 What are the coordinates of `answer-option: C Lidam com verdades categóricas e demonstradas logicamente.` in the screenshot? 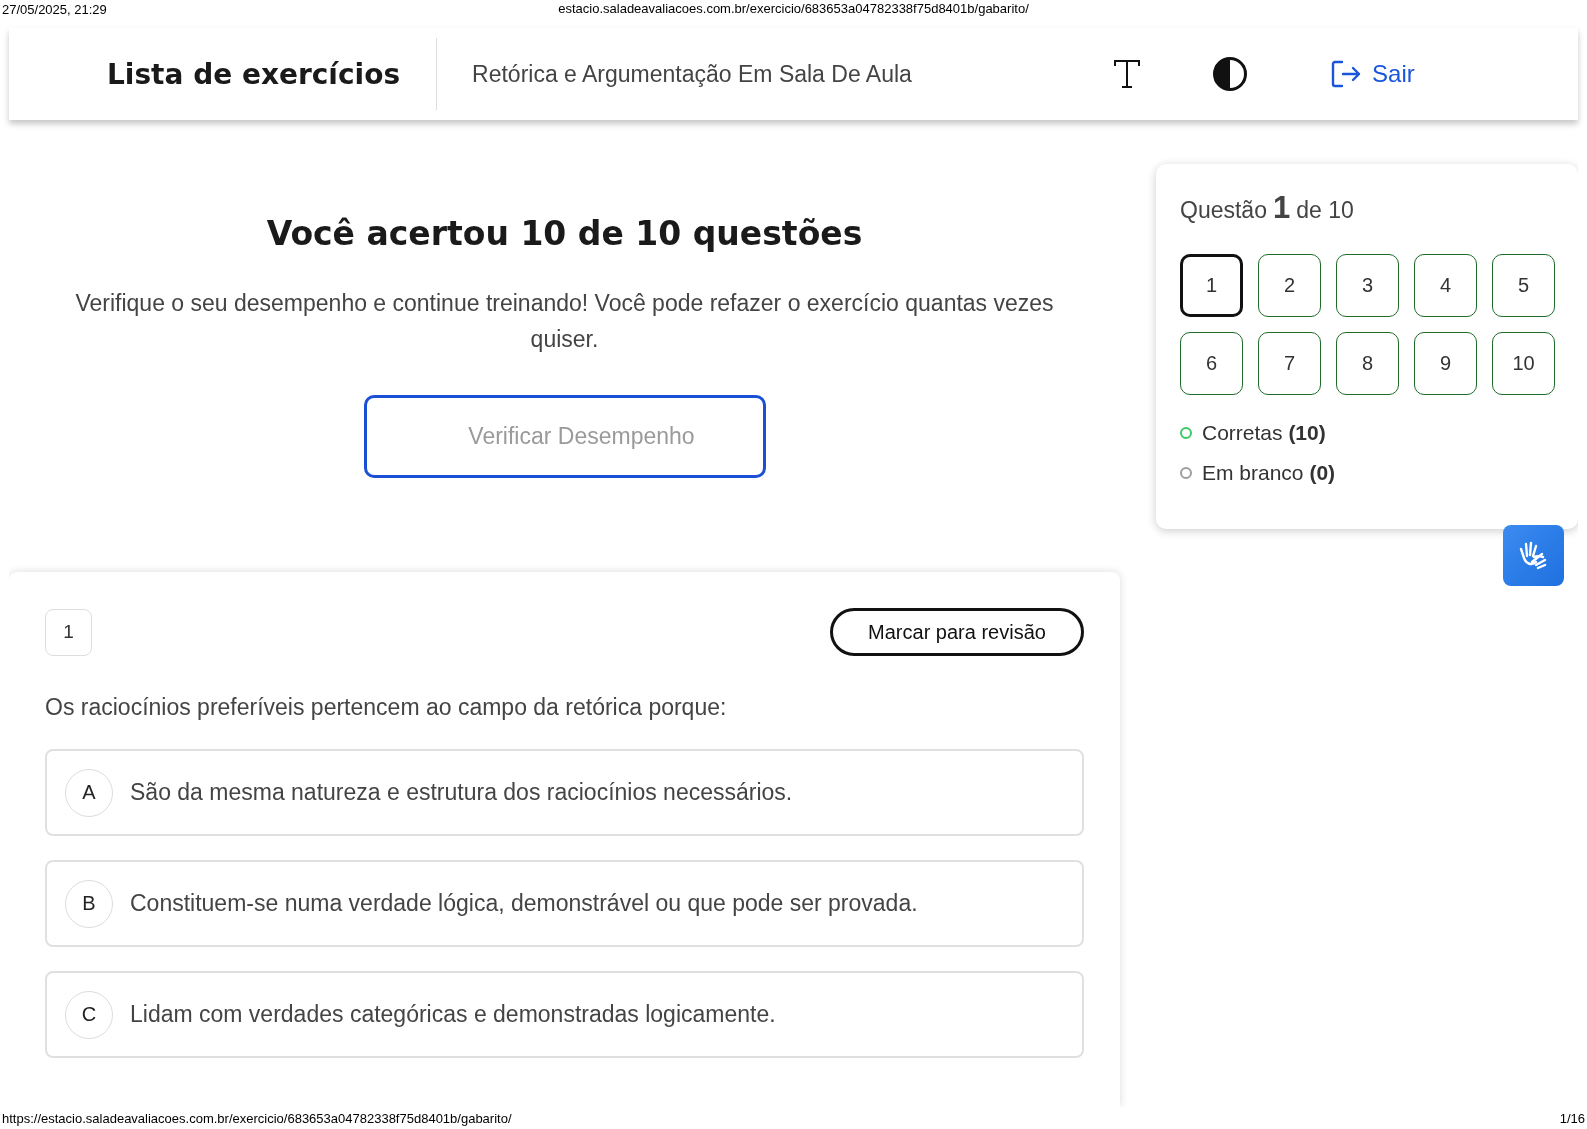 It's located at (564, 1014).